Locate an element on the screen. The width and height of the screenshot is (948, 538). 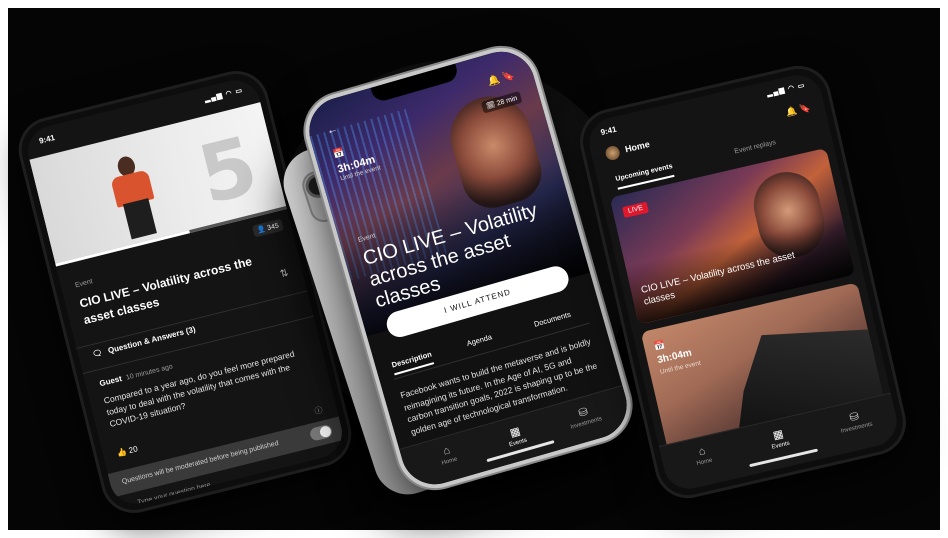
user-icon: 👤 is located at coordinates (261, 230).